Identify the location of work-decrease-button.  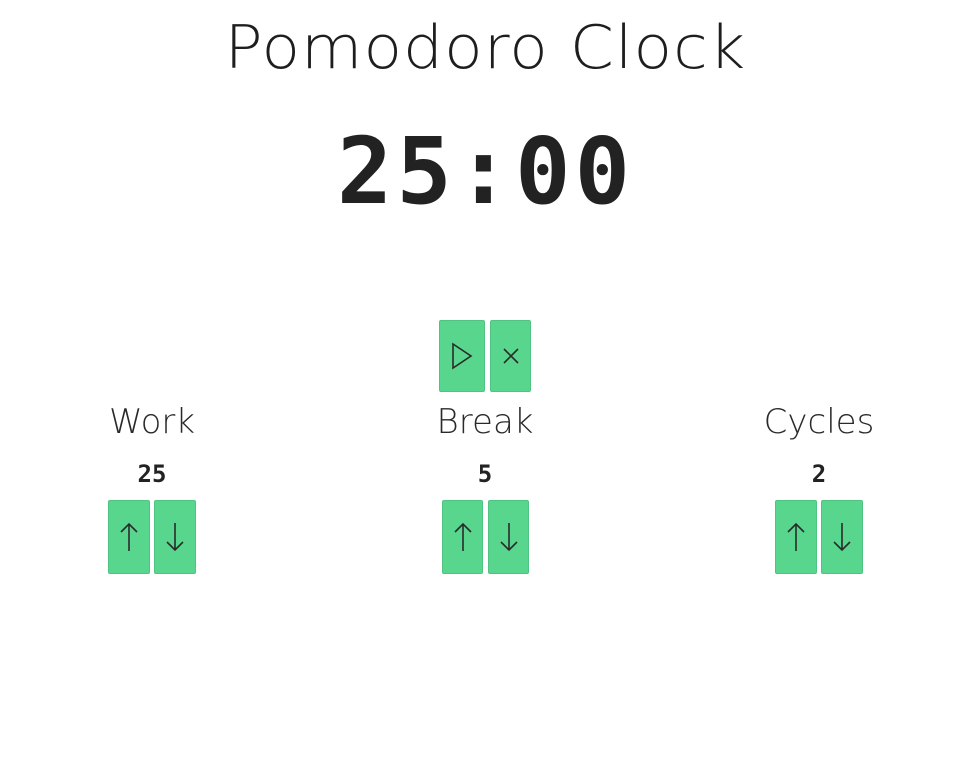
(175, 537).